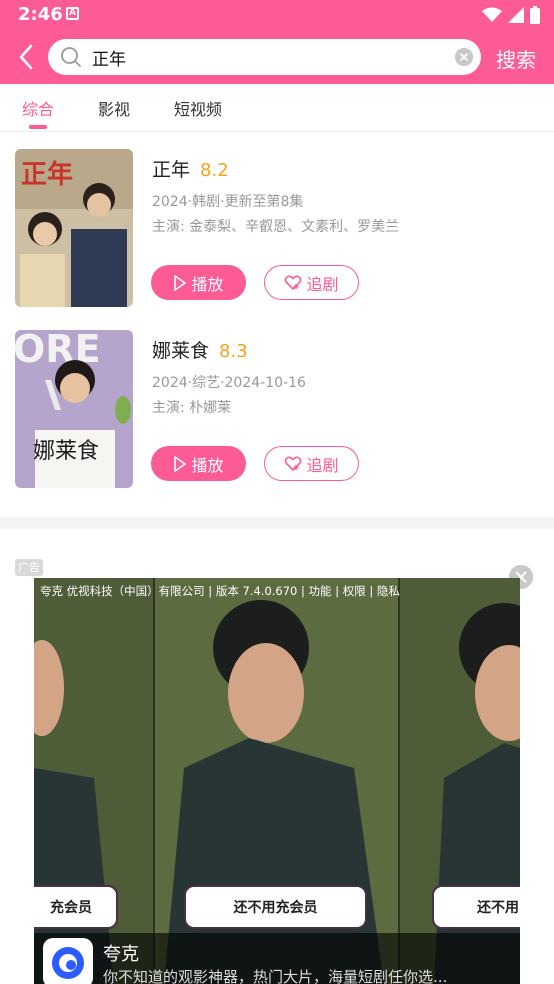 This screenshot has height=984, width=554. I want to click on status-bar: 2:46 A, so click(277, 15).